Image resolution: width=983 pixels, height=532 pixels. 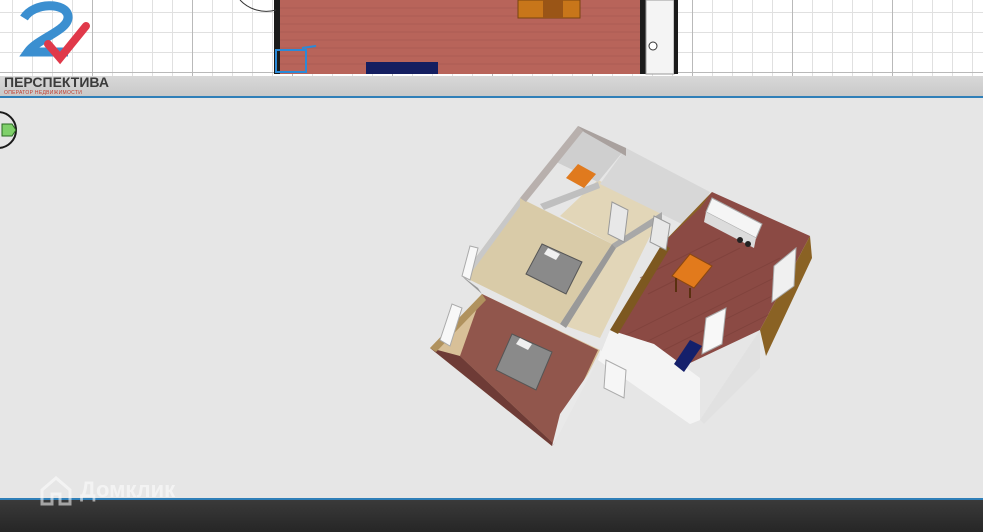 I want to click on watermark: Домклик, so click(x=106, y=490).